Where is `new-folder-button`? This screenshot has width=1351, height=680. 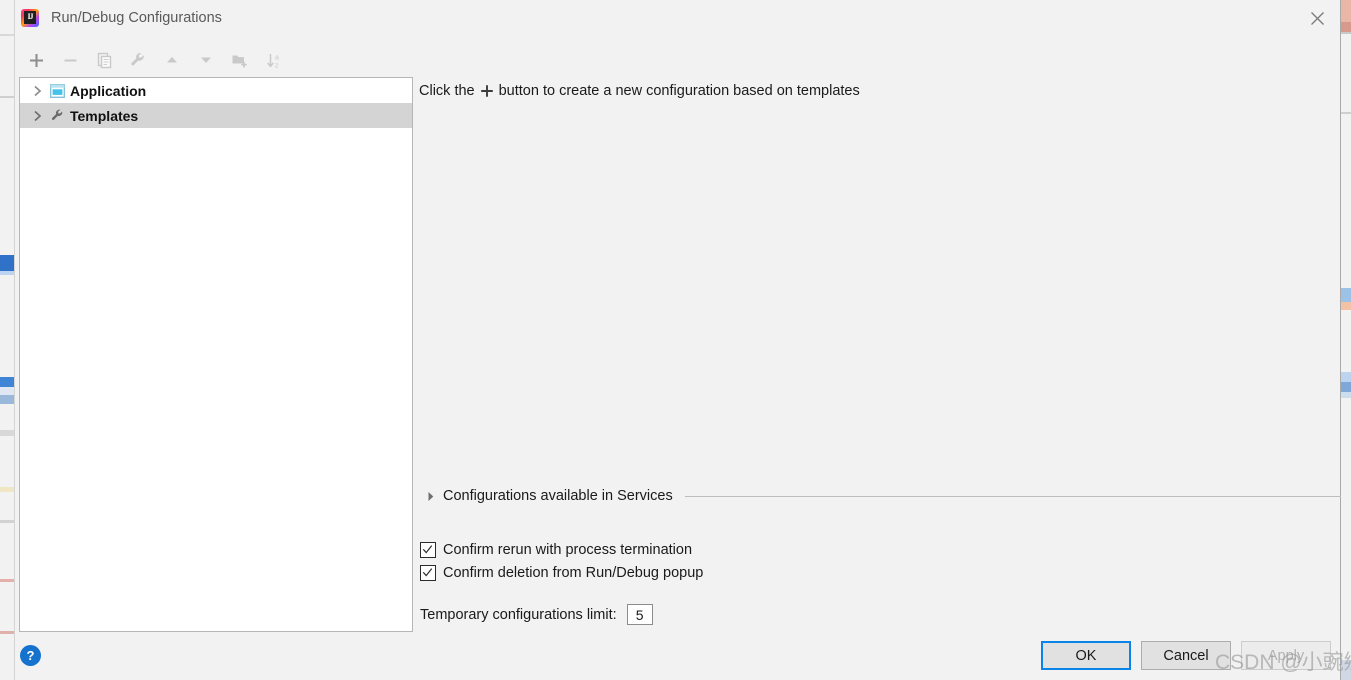 new-folder-button is located at coordinates (240, 60).